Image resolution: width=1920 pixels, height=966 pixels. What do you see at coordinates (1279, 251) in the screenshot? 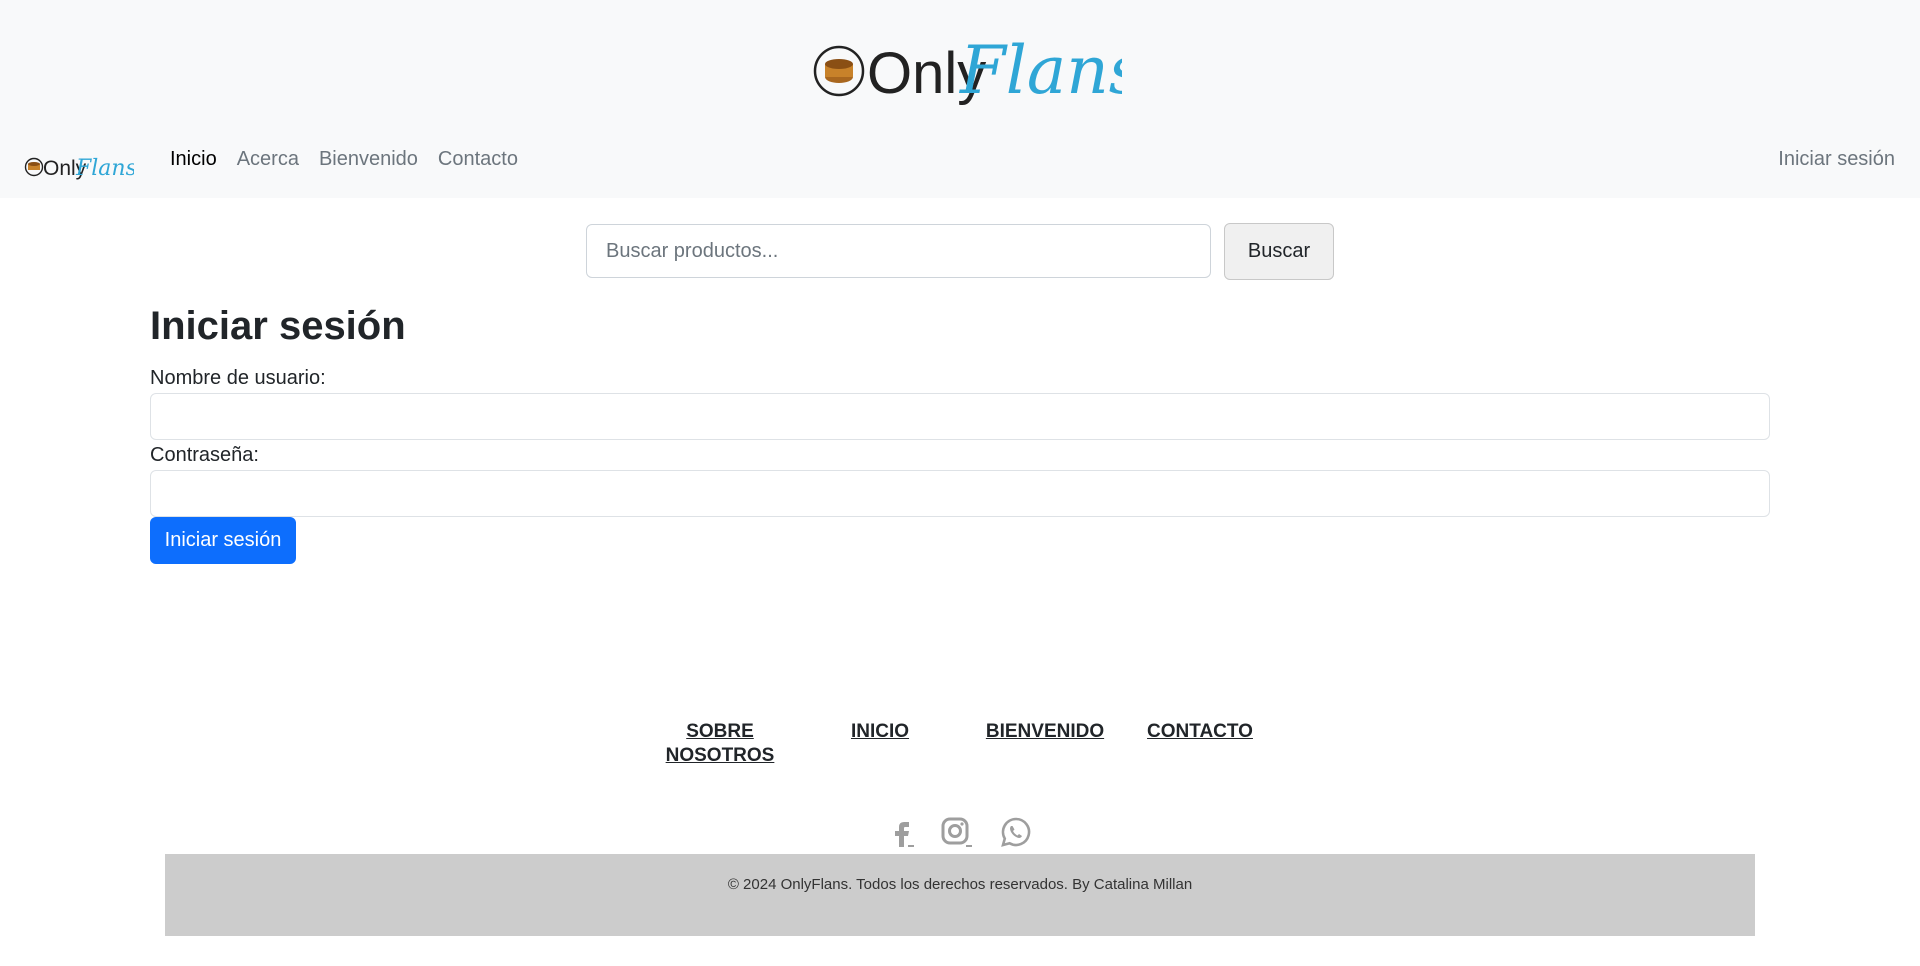
I see `search-button: Buscar` at bounding box center [1279, 251].